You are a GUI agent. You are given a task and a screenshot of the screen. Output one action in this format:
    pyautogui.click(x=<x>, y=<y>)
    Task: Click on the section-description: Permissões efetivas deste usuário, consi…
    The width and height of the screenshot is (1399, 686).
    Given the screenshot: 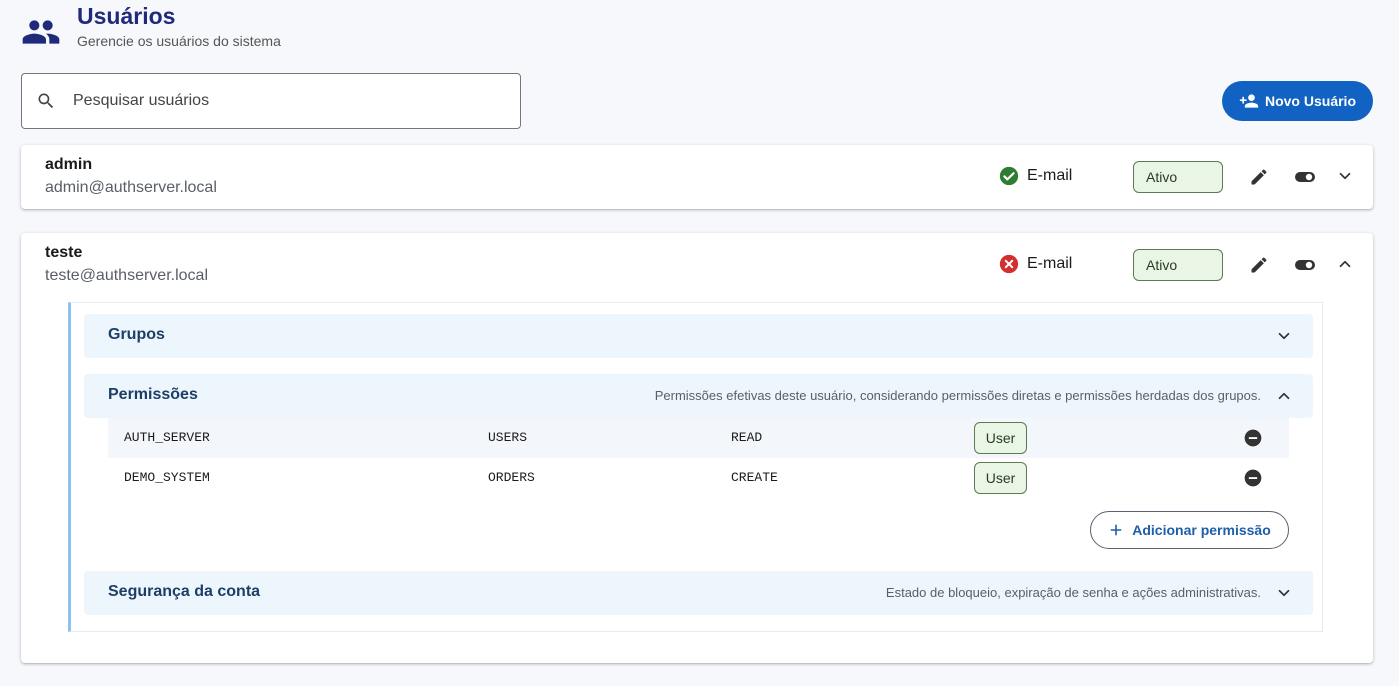 What is the action you would take?
    pyautogui.click(x=957, y=395)
    